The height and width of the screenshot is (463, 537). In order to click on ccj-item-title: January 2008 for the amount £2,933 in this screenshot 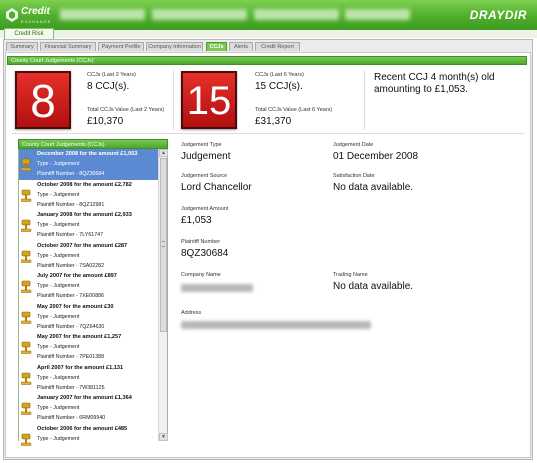, I will do `click(84, 215)`.